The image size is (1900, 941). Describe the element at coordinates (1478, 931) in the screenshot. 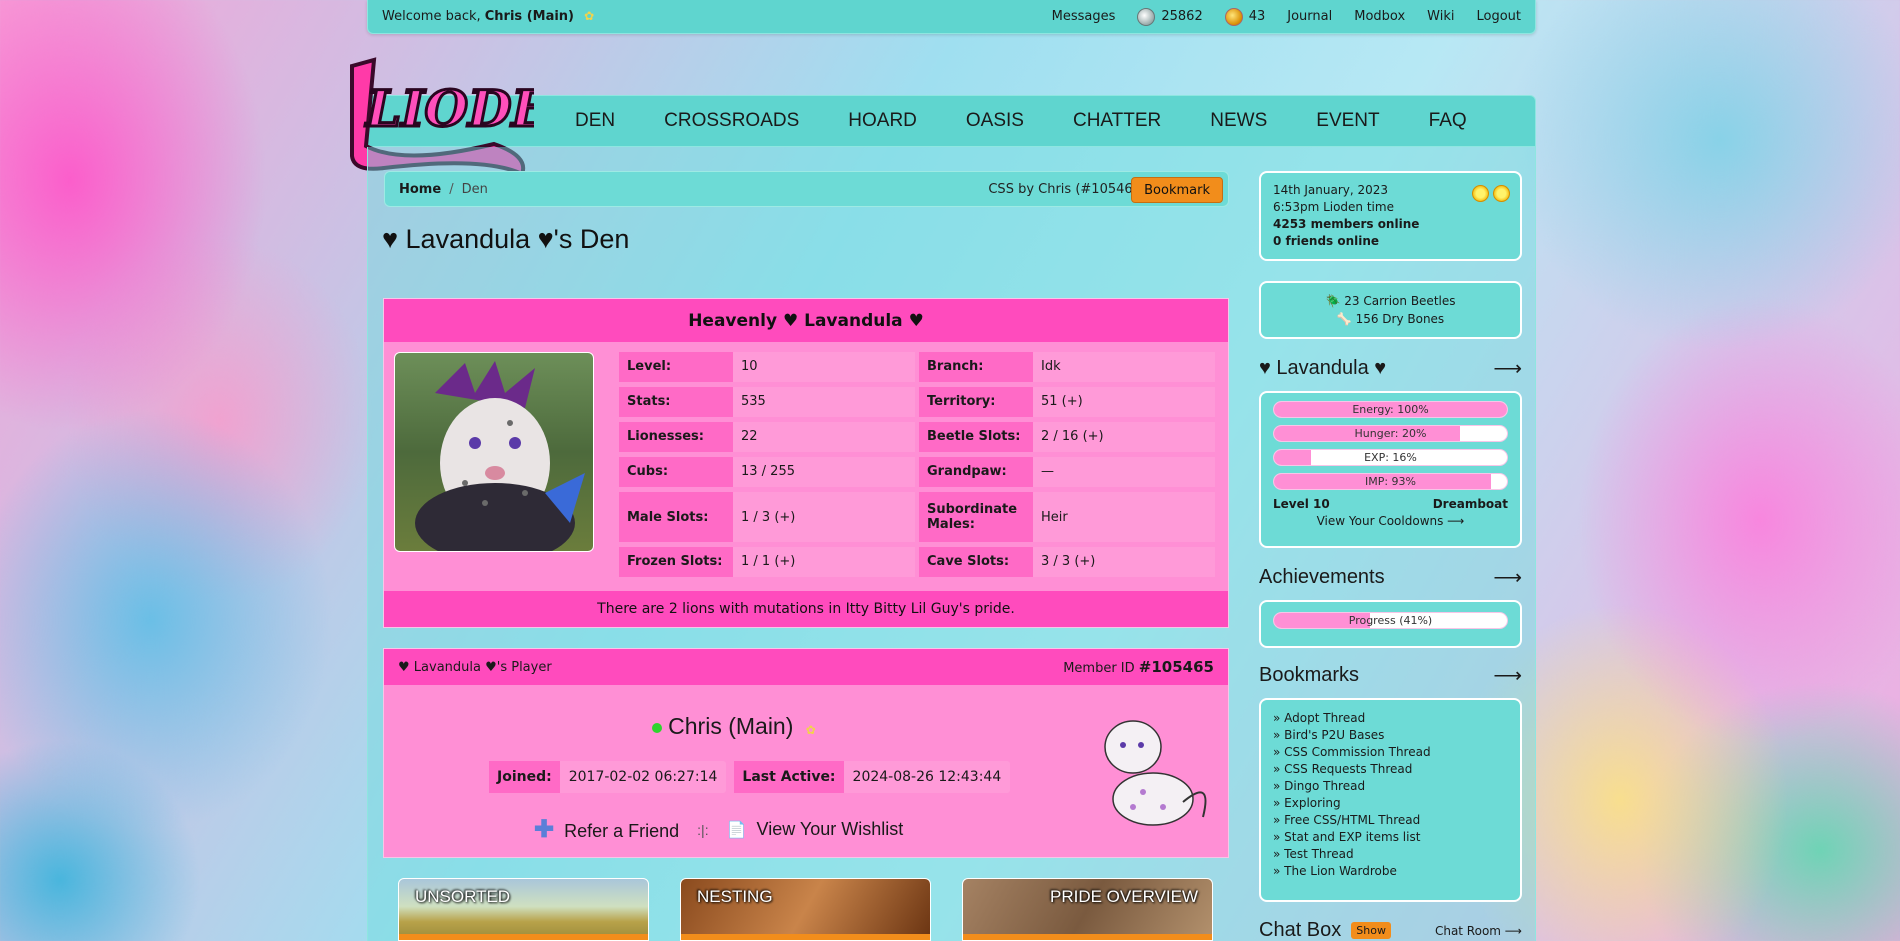

I see `chat-room-link: Chat Room ⟶` at that location.